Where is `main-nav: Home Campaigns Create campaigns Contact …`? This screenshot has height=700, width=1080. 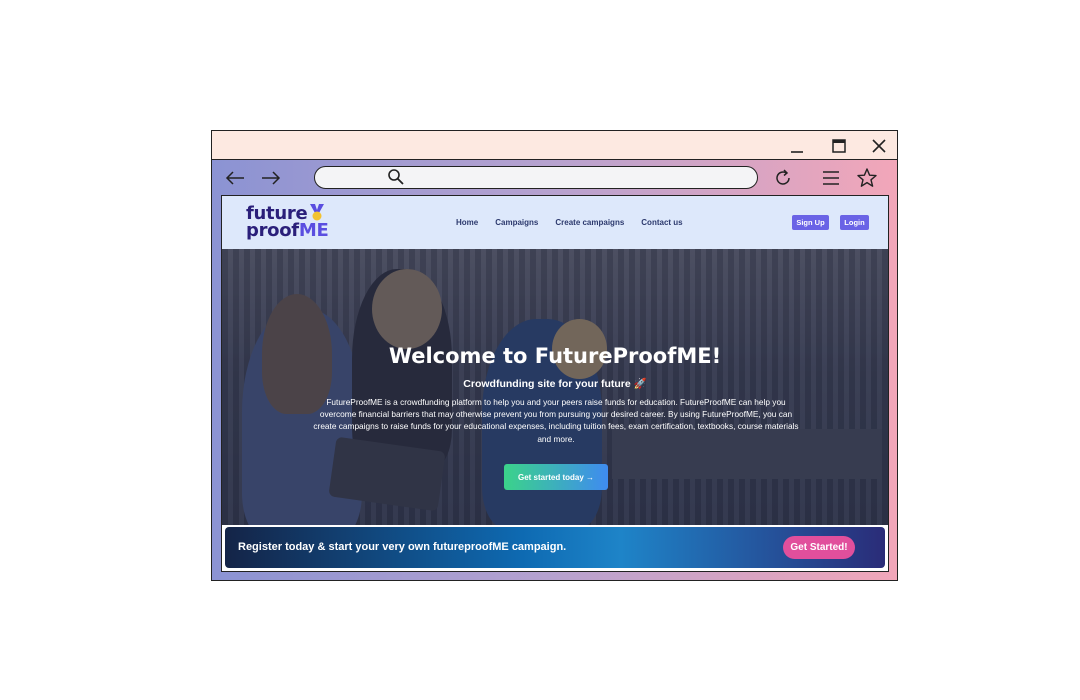 main-nav: Home Campaigns Create campaigns Contact … is located at coordinates (569, 222).